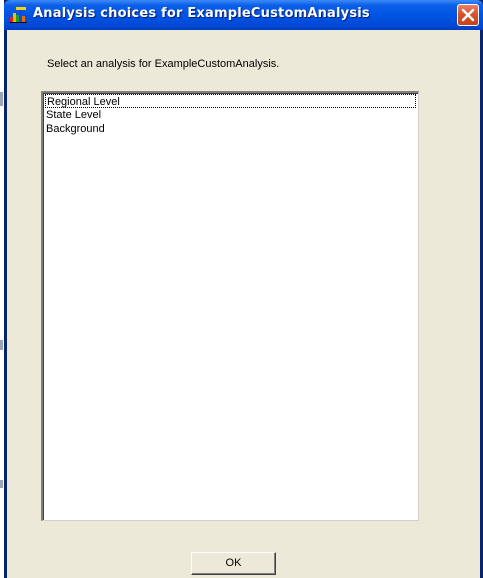  Describe the element at coordinates (18, 15) in the screenshot. I see `chart-icon` at that location.